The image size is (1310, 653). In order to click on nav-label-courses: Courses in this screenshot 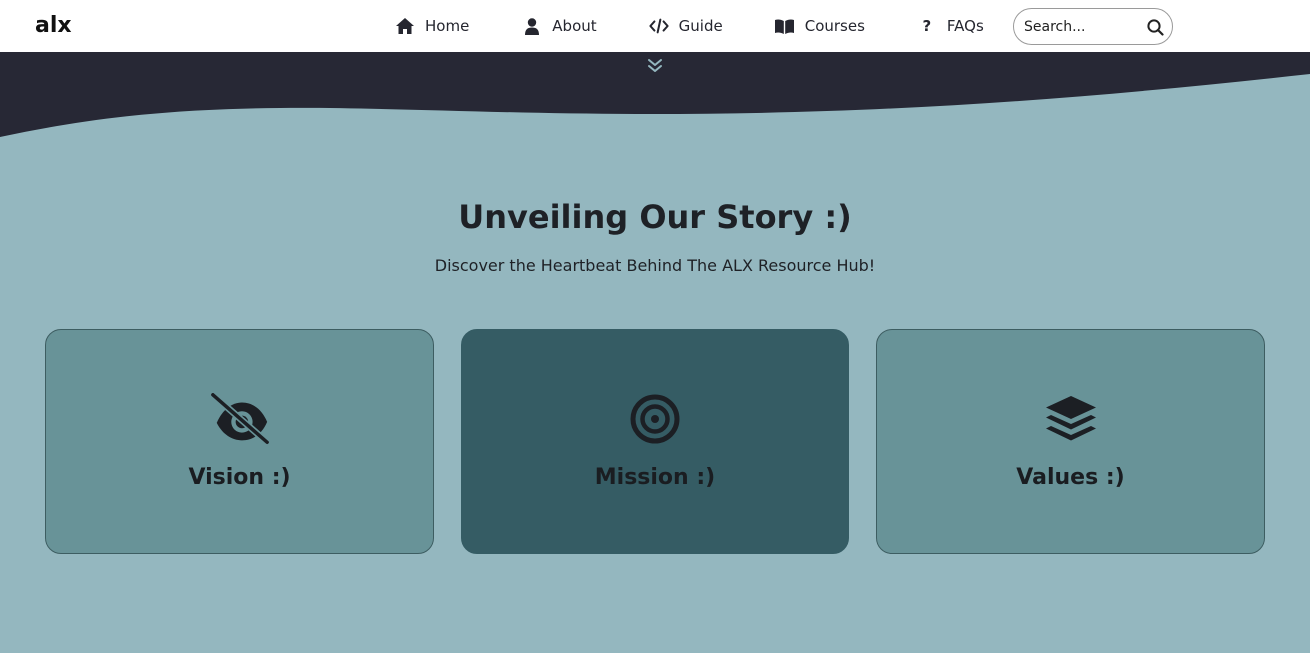, I will do `click(834, 26)`.